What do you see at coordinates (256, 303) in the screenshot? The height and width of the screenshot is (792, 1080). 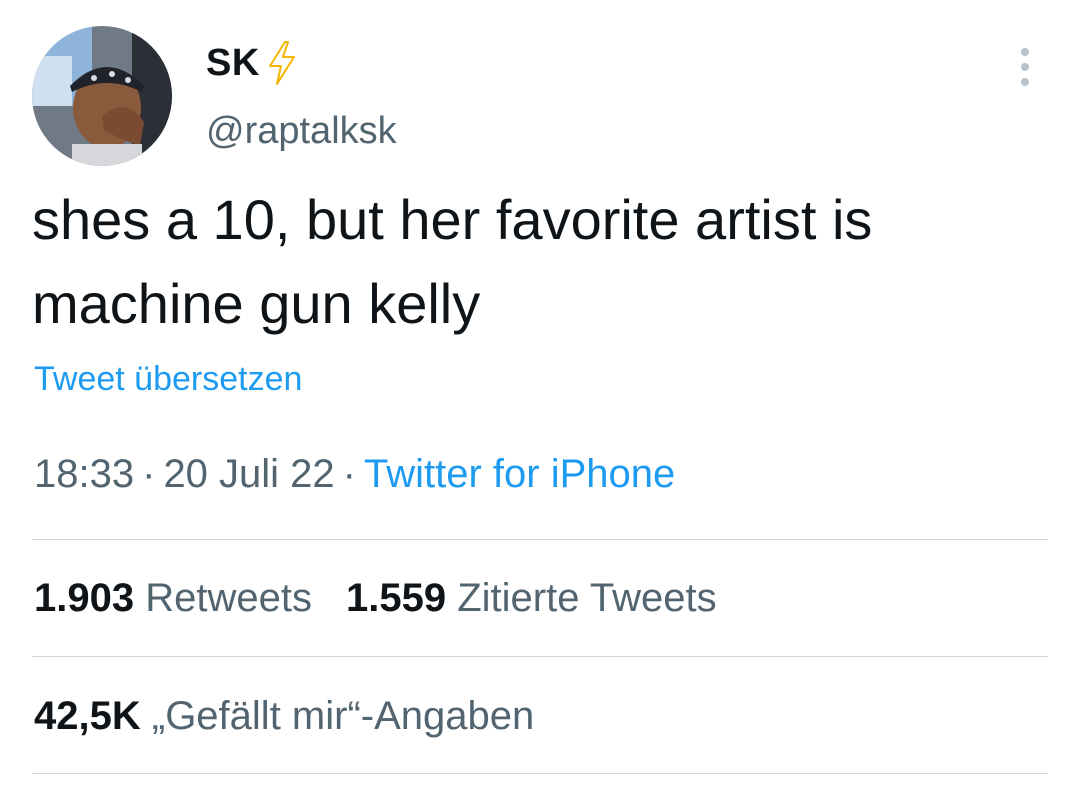 I see `tweet-text-line: machine gun kelly` at bounding box center [256, 303].